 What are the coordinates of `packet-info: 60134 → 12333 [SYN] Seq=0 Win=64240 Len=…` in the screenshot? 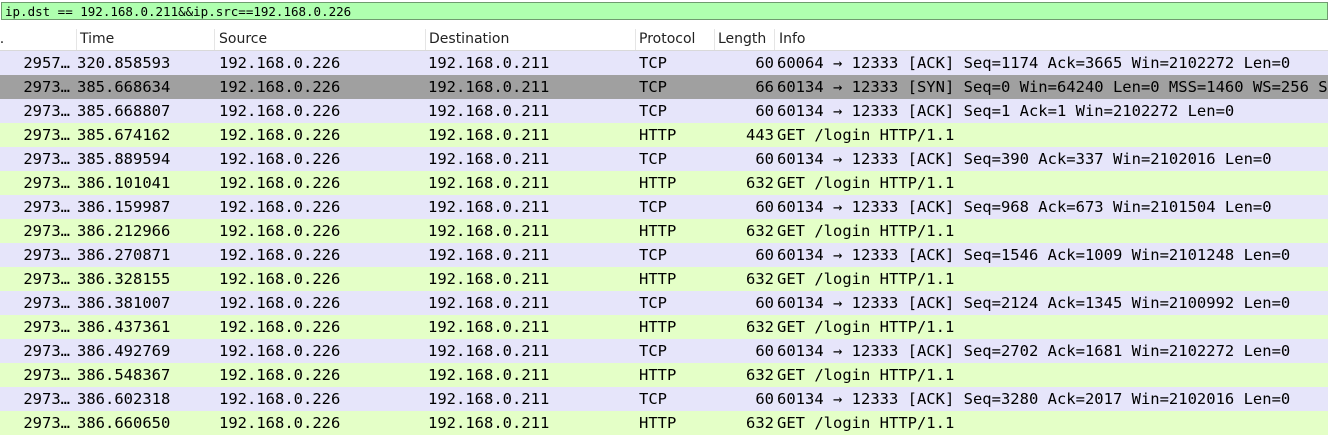 It's located at (1052, 87).